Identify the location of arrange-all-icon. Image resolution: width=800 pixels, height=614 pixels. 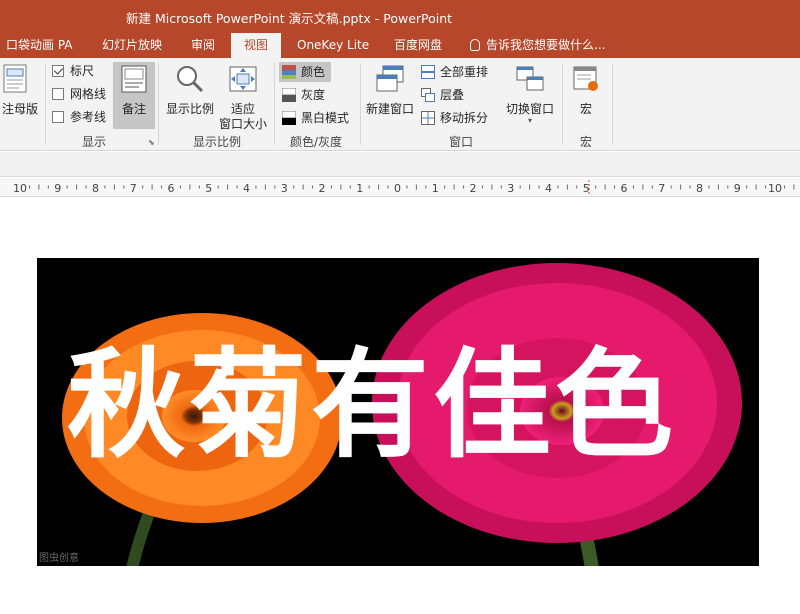
(428, 72).